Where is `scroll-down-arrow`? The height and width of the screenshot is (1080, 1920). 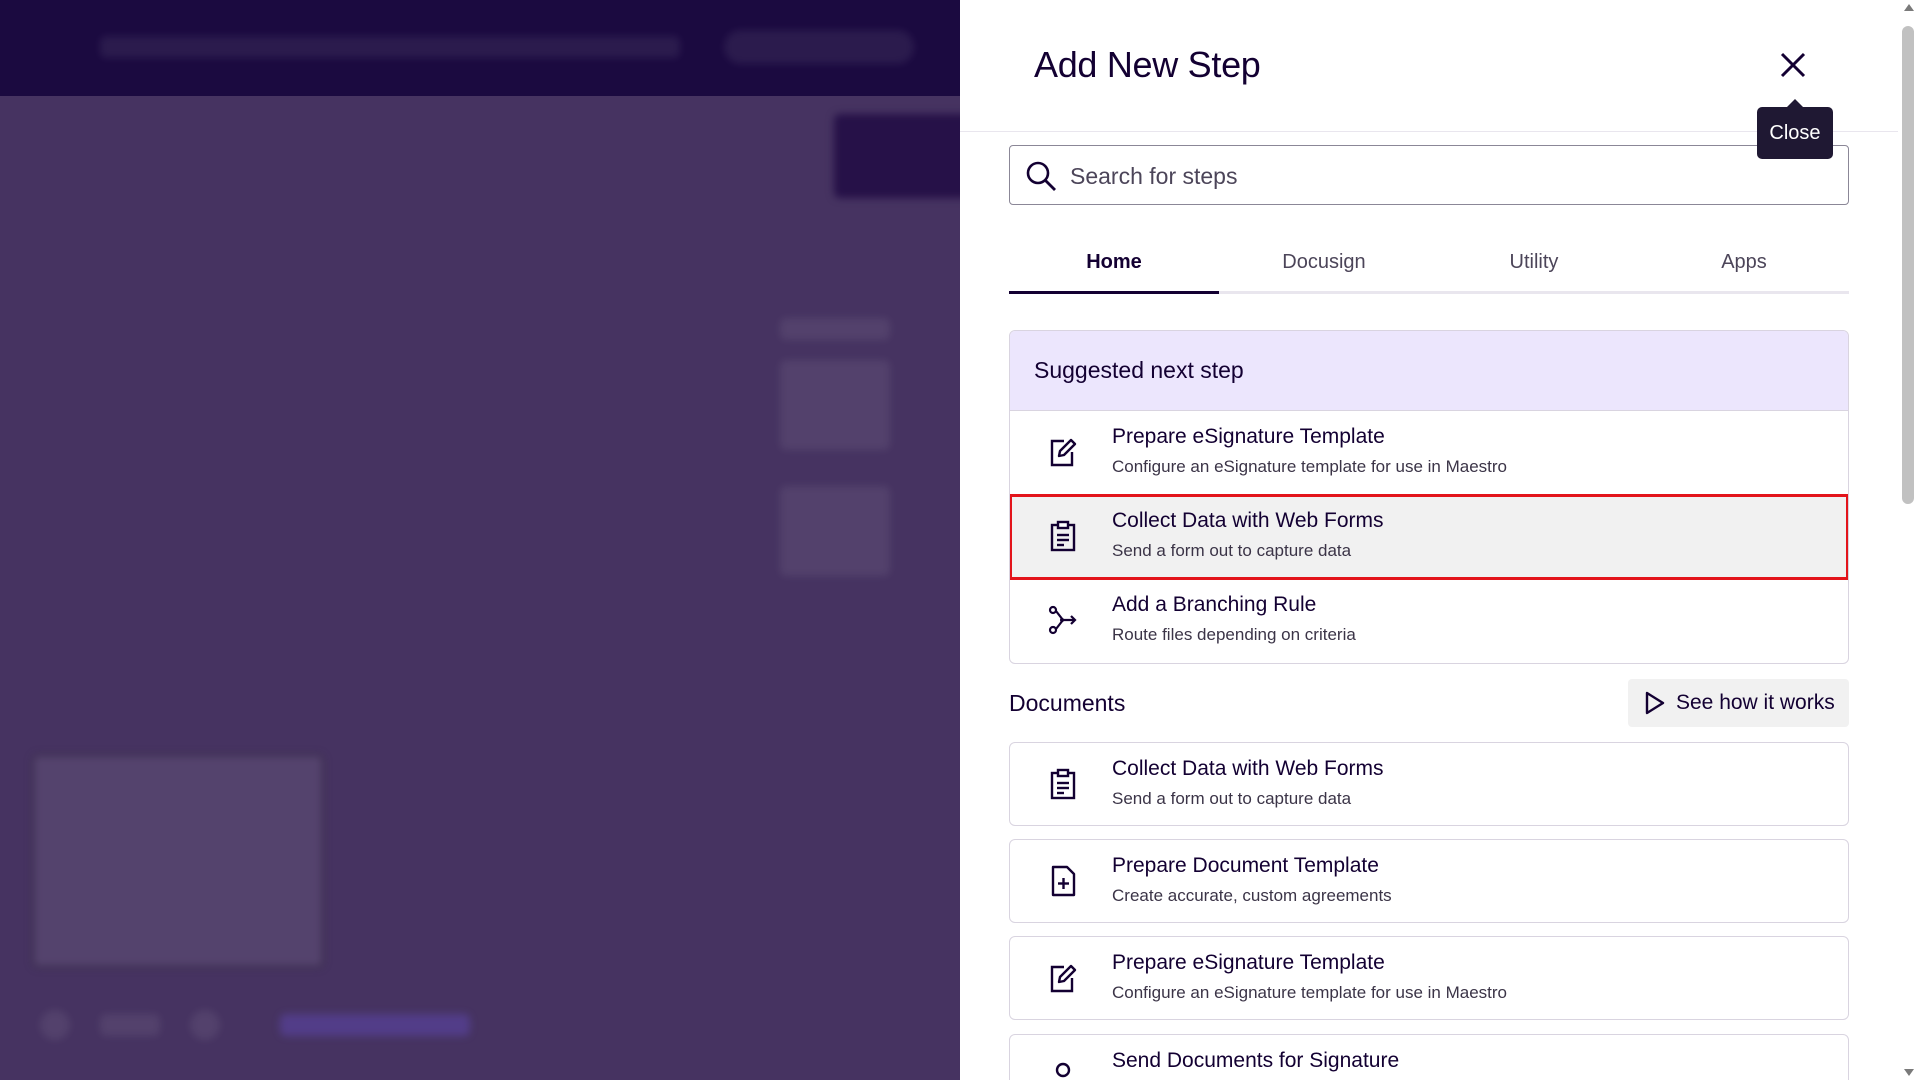
scroll-down-arrow is located at coordinates (1909, 1072).